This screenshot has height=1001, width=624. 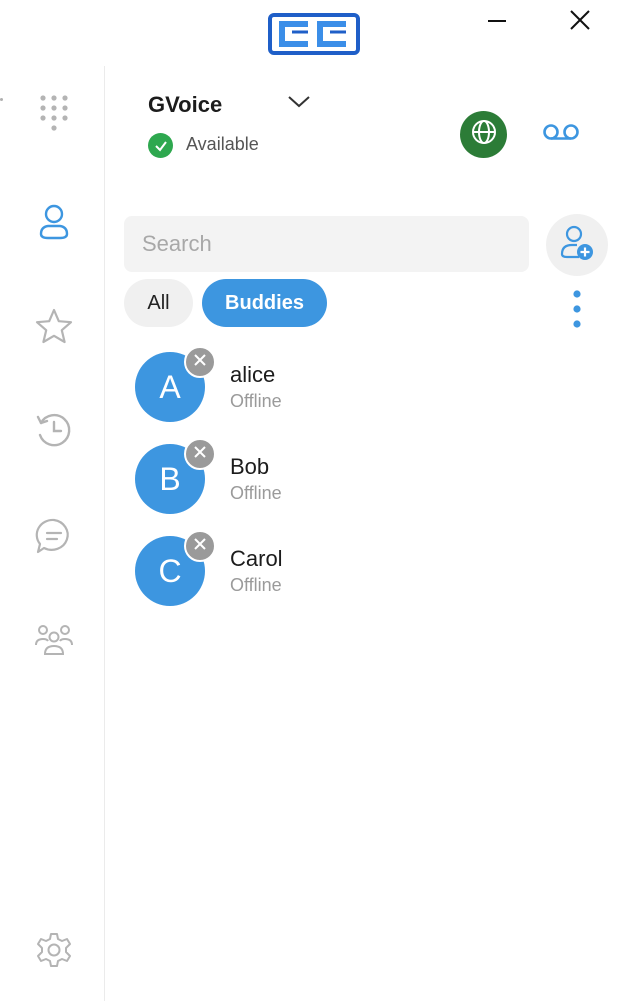 What do you see at coordinates (264, 303) in the screenshot?
I see `tab-buddies: Buddies` at bounding box center [264, 303].